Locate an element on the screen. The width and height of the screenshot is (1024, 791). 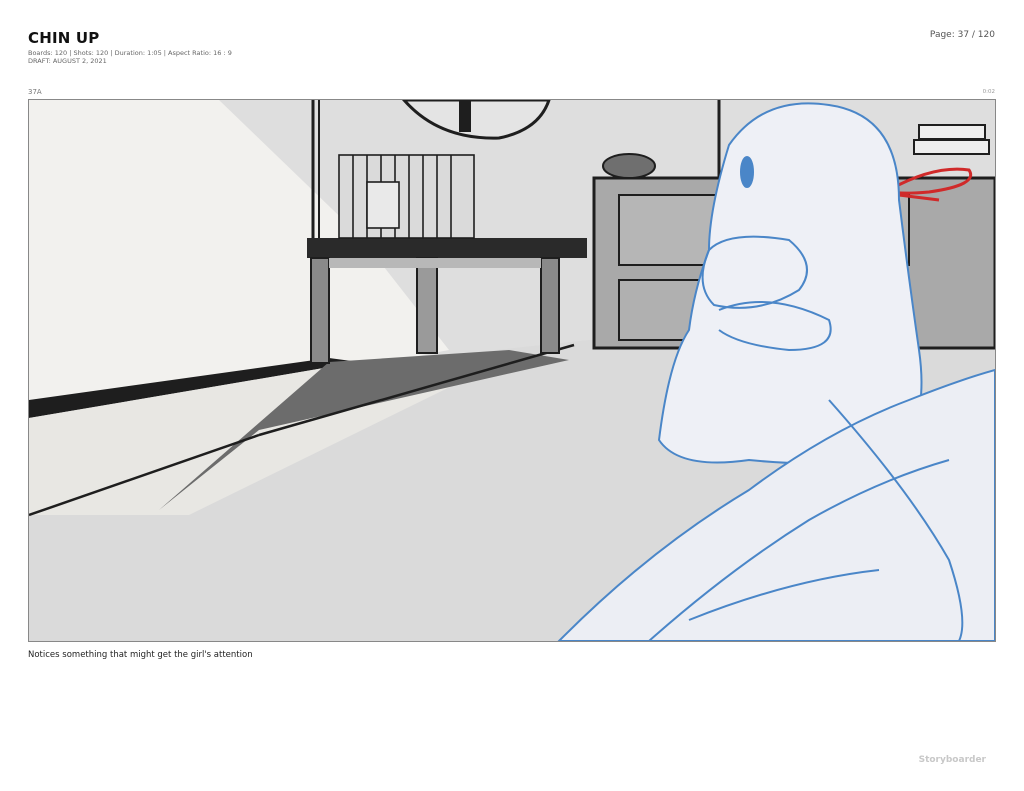
shot-timecode: 0:02 is located at coordinates (988, 92).